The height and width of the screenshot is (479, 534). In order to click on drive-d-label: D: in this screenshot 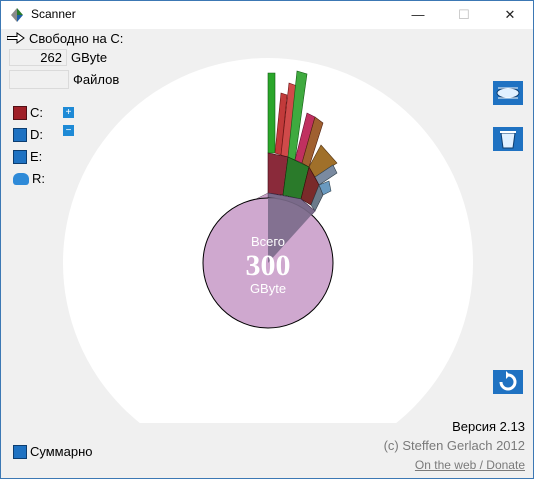, I will do `click(36, 134)`.